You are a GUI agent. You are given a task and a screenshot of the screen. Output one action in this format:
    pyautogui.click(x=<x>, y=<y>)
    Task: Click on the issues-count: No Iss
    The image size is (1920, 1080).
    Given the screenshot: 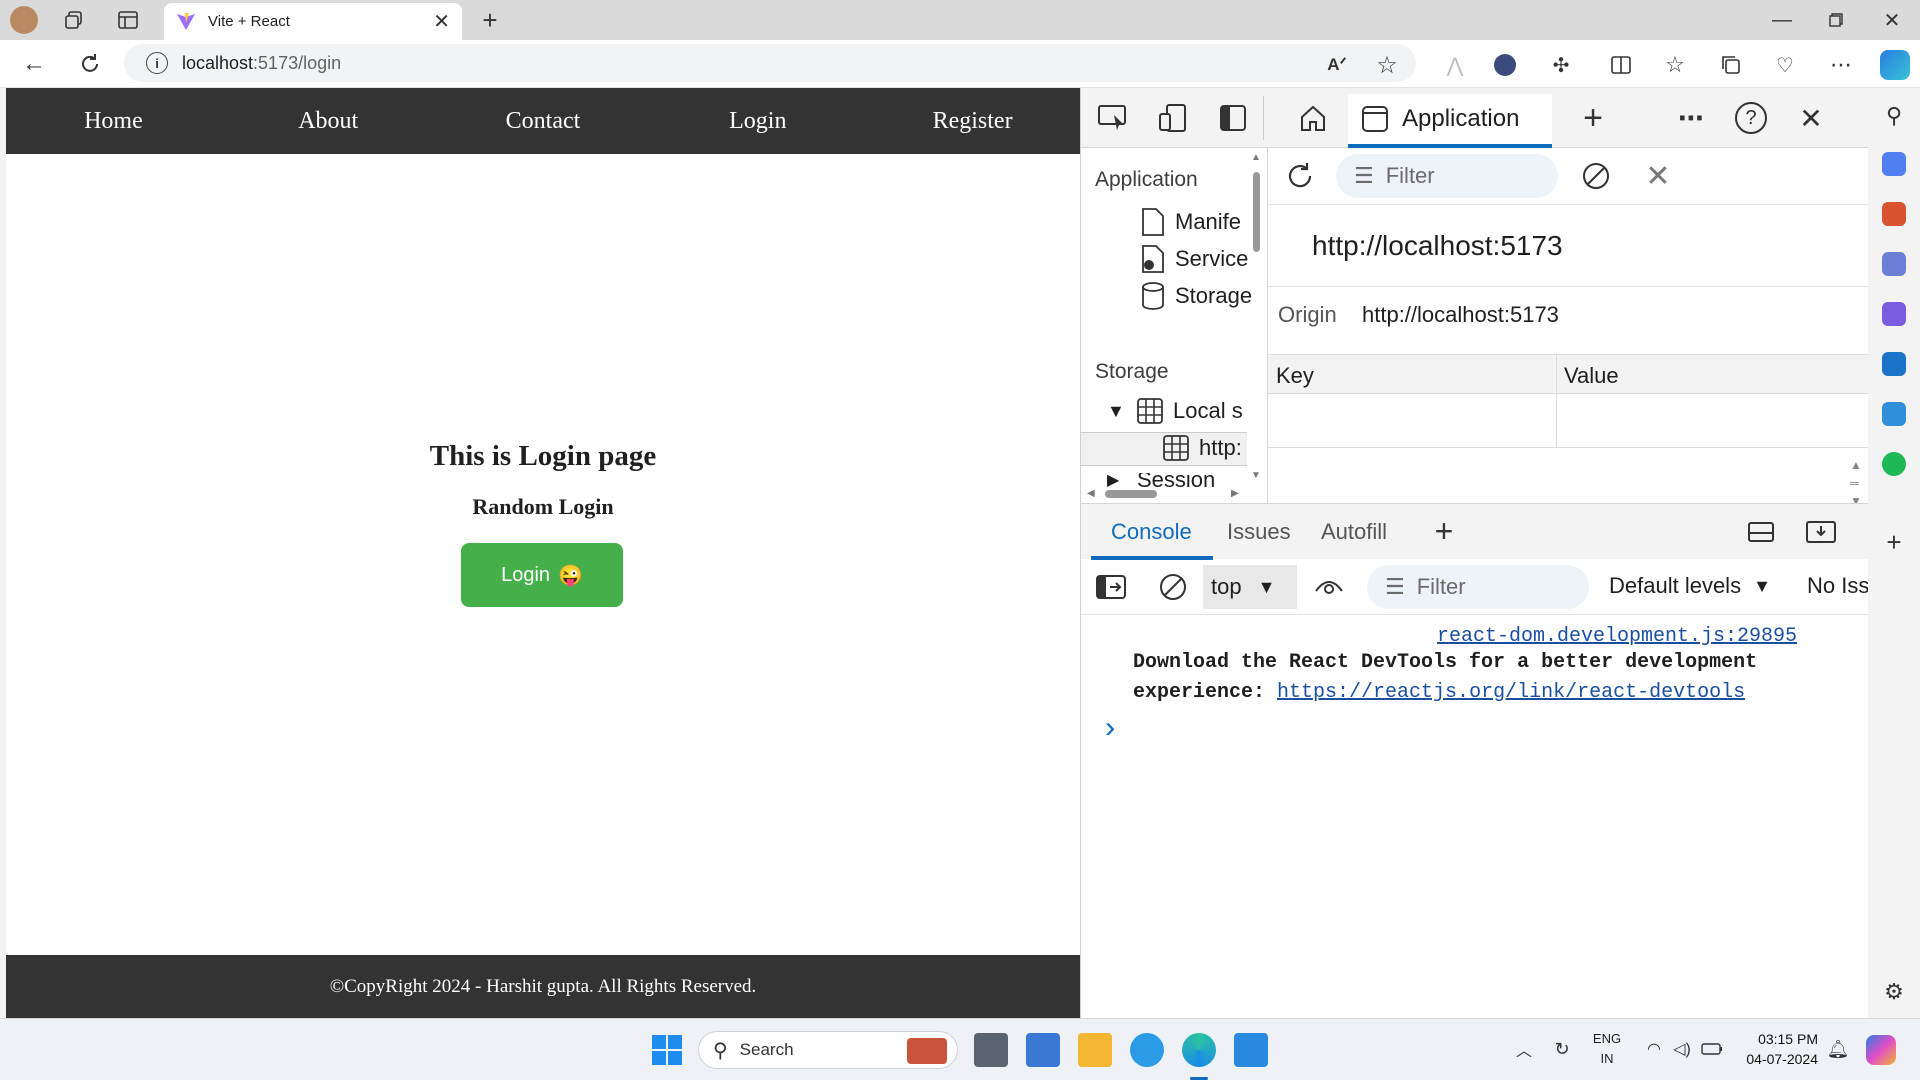 What is the action you would take?
    pyautogui.click(x=1838, y=586)
    